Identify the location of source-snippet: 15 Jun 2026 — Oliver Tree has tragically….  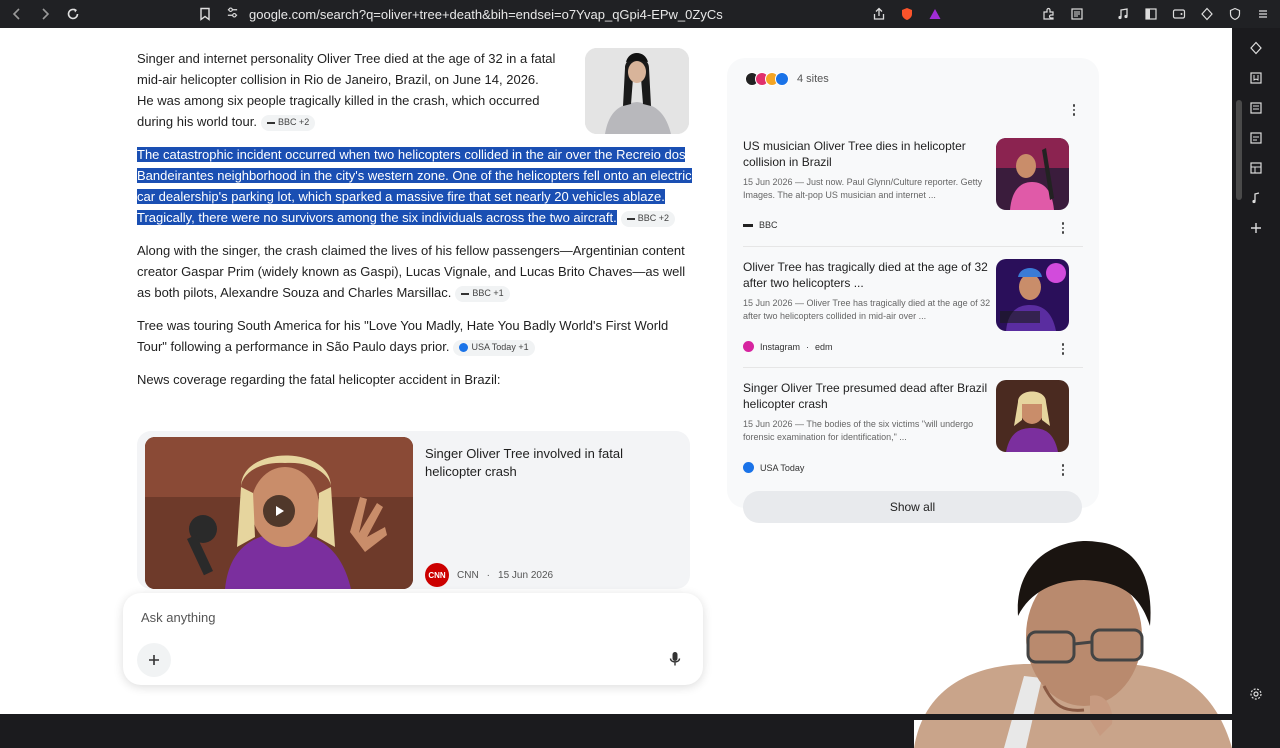
(867, 309).